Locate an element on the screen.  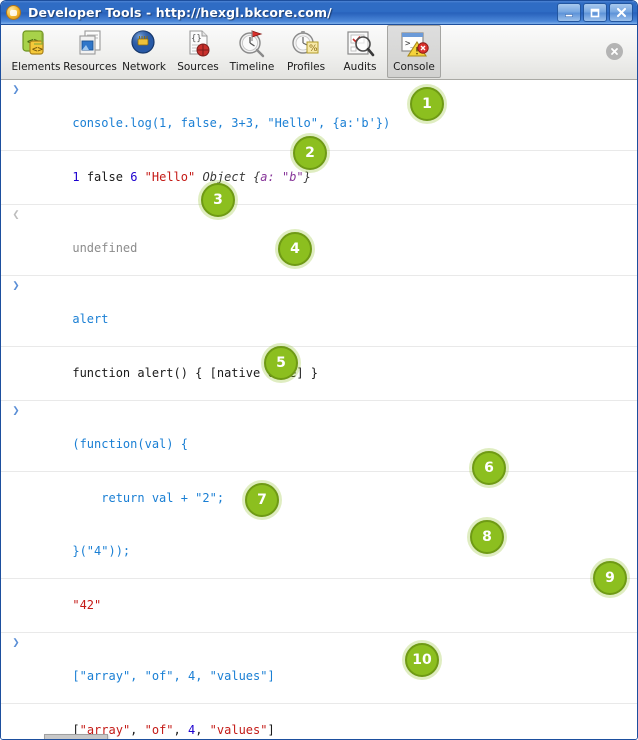
tab-label: Sources is located at coordinates (198, 67).